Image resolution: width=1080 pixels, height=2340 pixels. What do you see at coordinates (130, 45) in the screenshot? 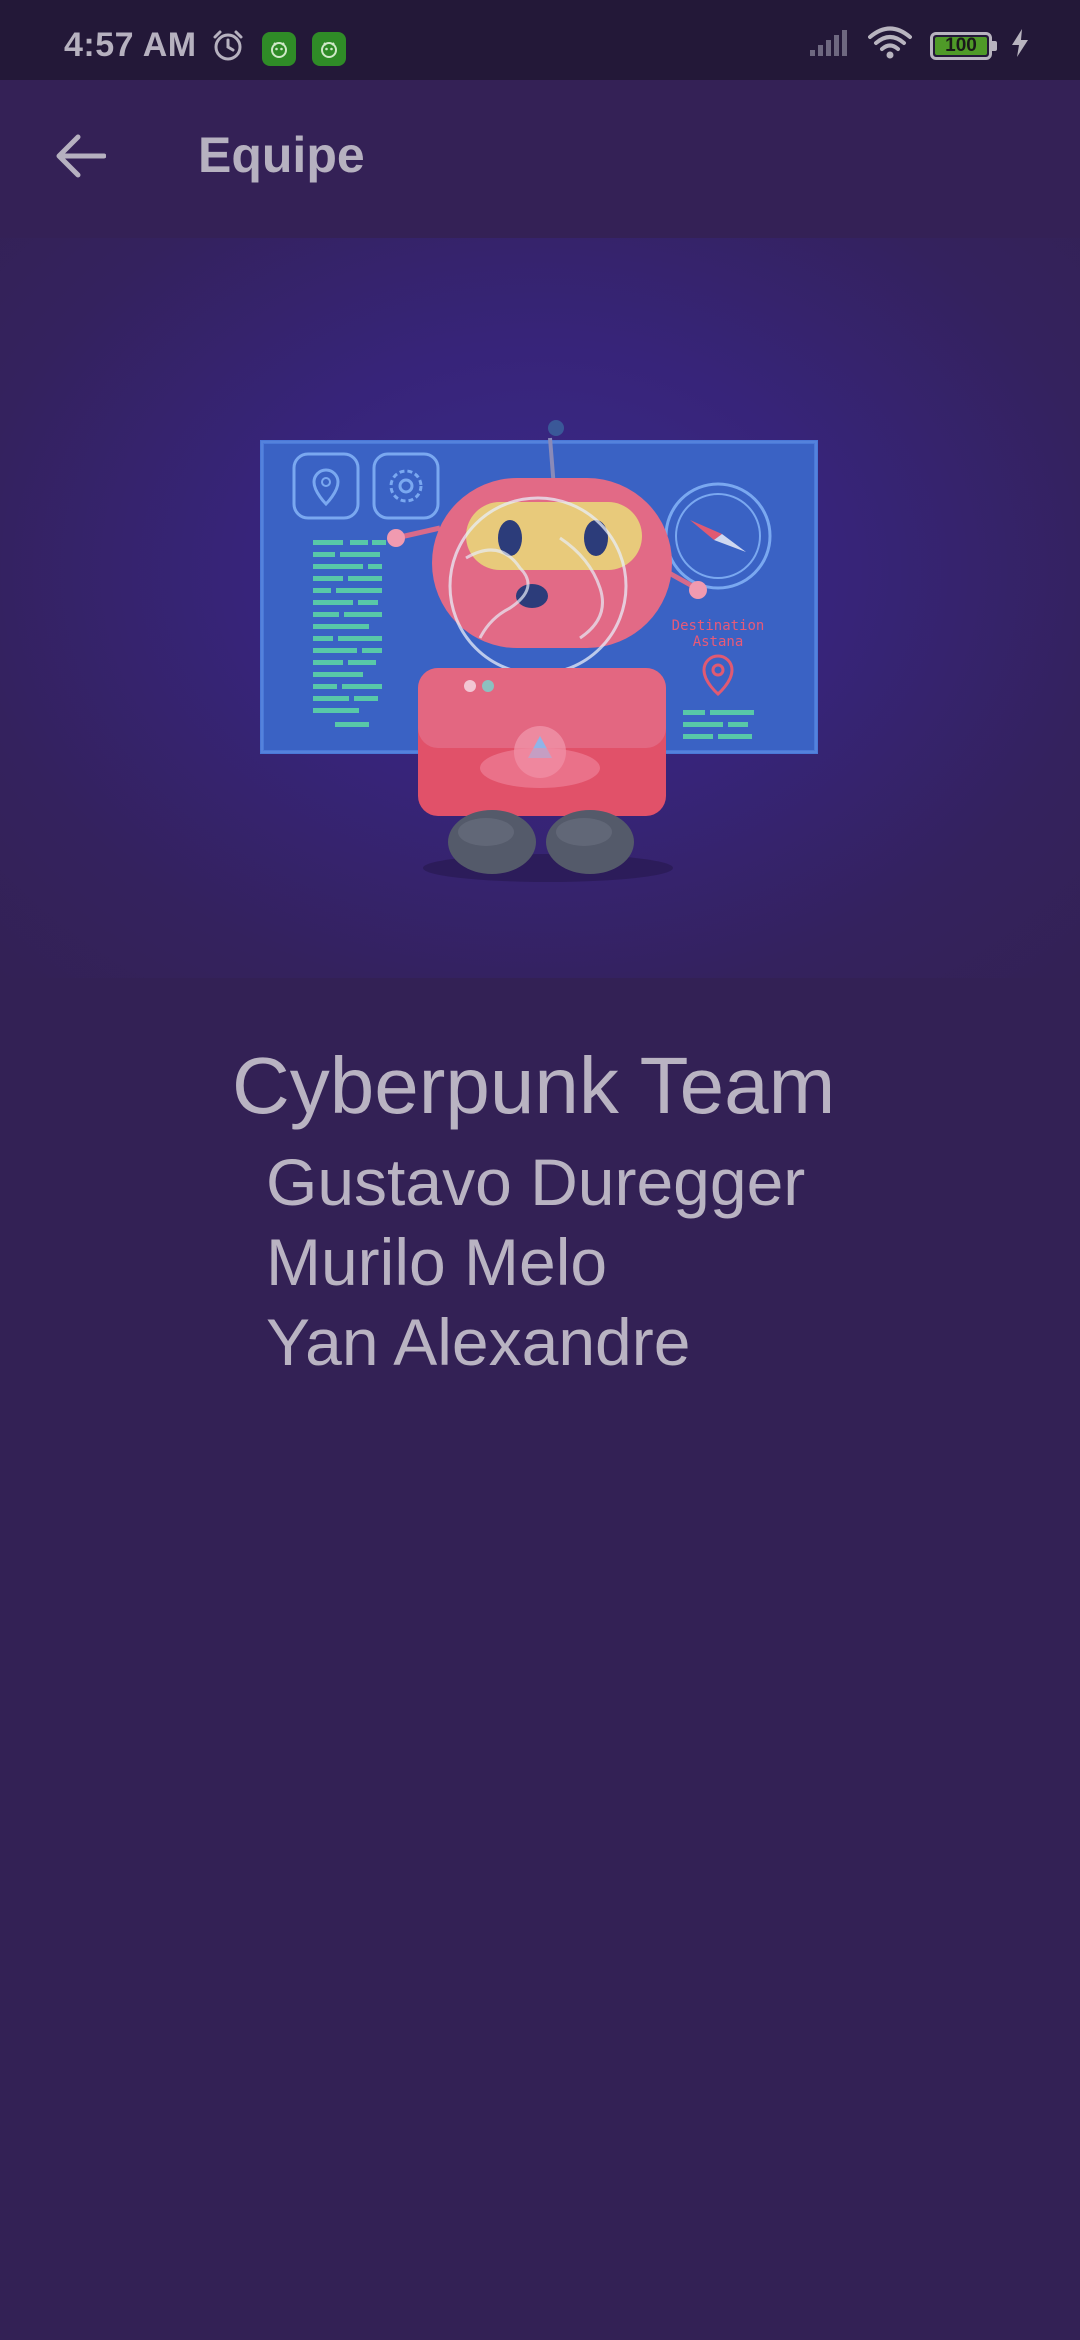
I see `status-time: 4:57 AM` at bounding box center [130, 45].